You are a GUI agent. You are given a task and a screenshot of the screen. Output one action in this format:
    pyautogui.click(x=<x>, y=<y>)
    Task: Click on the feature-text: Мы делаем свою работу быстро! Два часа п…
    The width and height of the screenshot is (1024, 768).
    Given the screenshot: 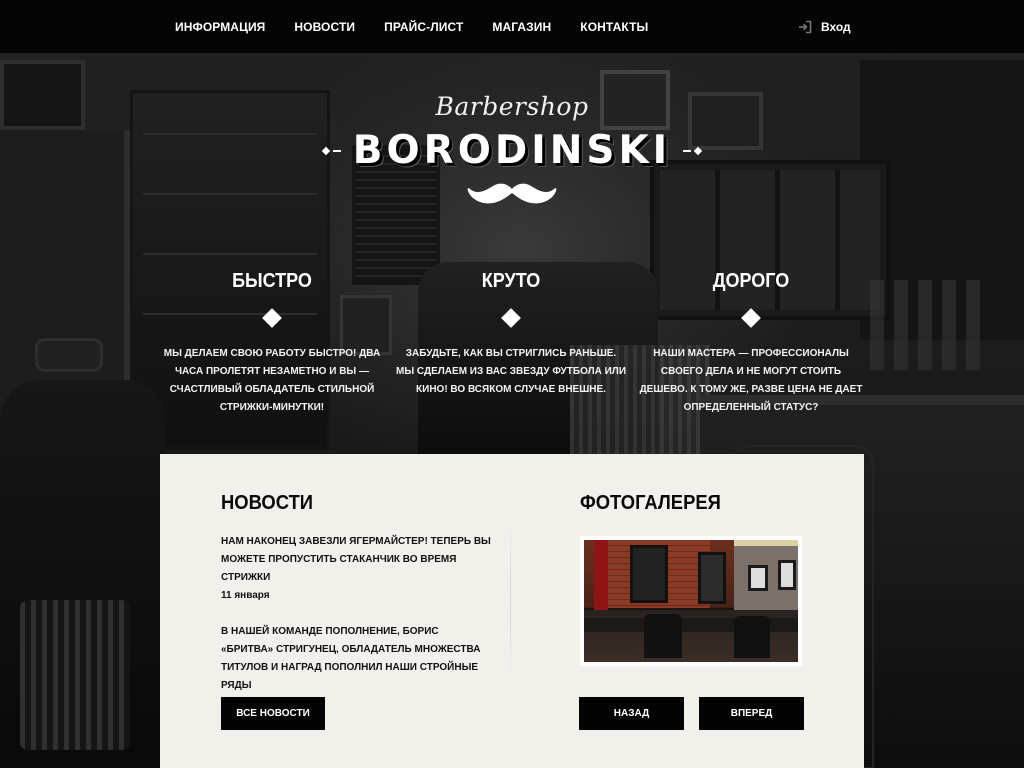 What is the action you would take?
    pyautogui.click(x=272, y=380)
    